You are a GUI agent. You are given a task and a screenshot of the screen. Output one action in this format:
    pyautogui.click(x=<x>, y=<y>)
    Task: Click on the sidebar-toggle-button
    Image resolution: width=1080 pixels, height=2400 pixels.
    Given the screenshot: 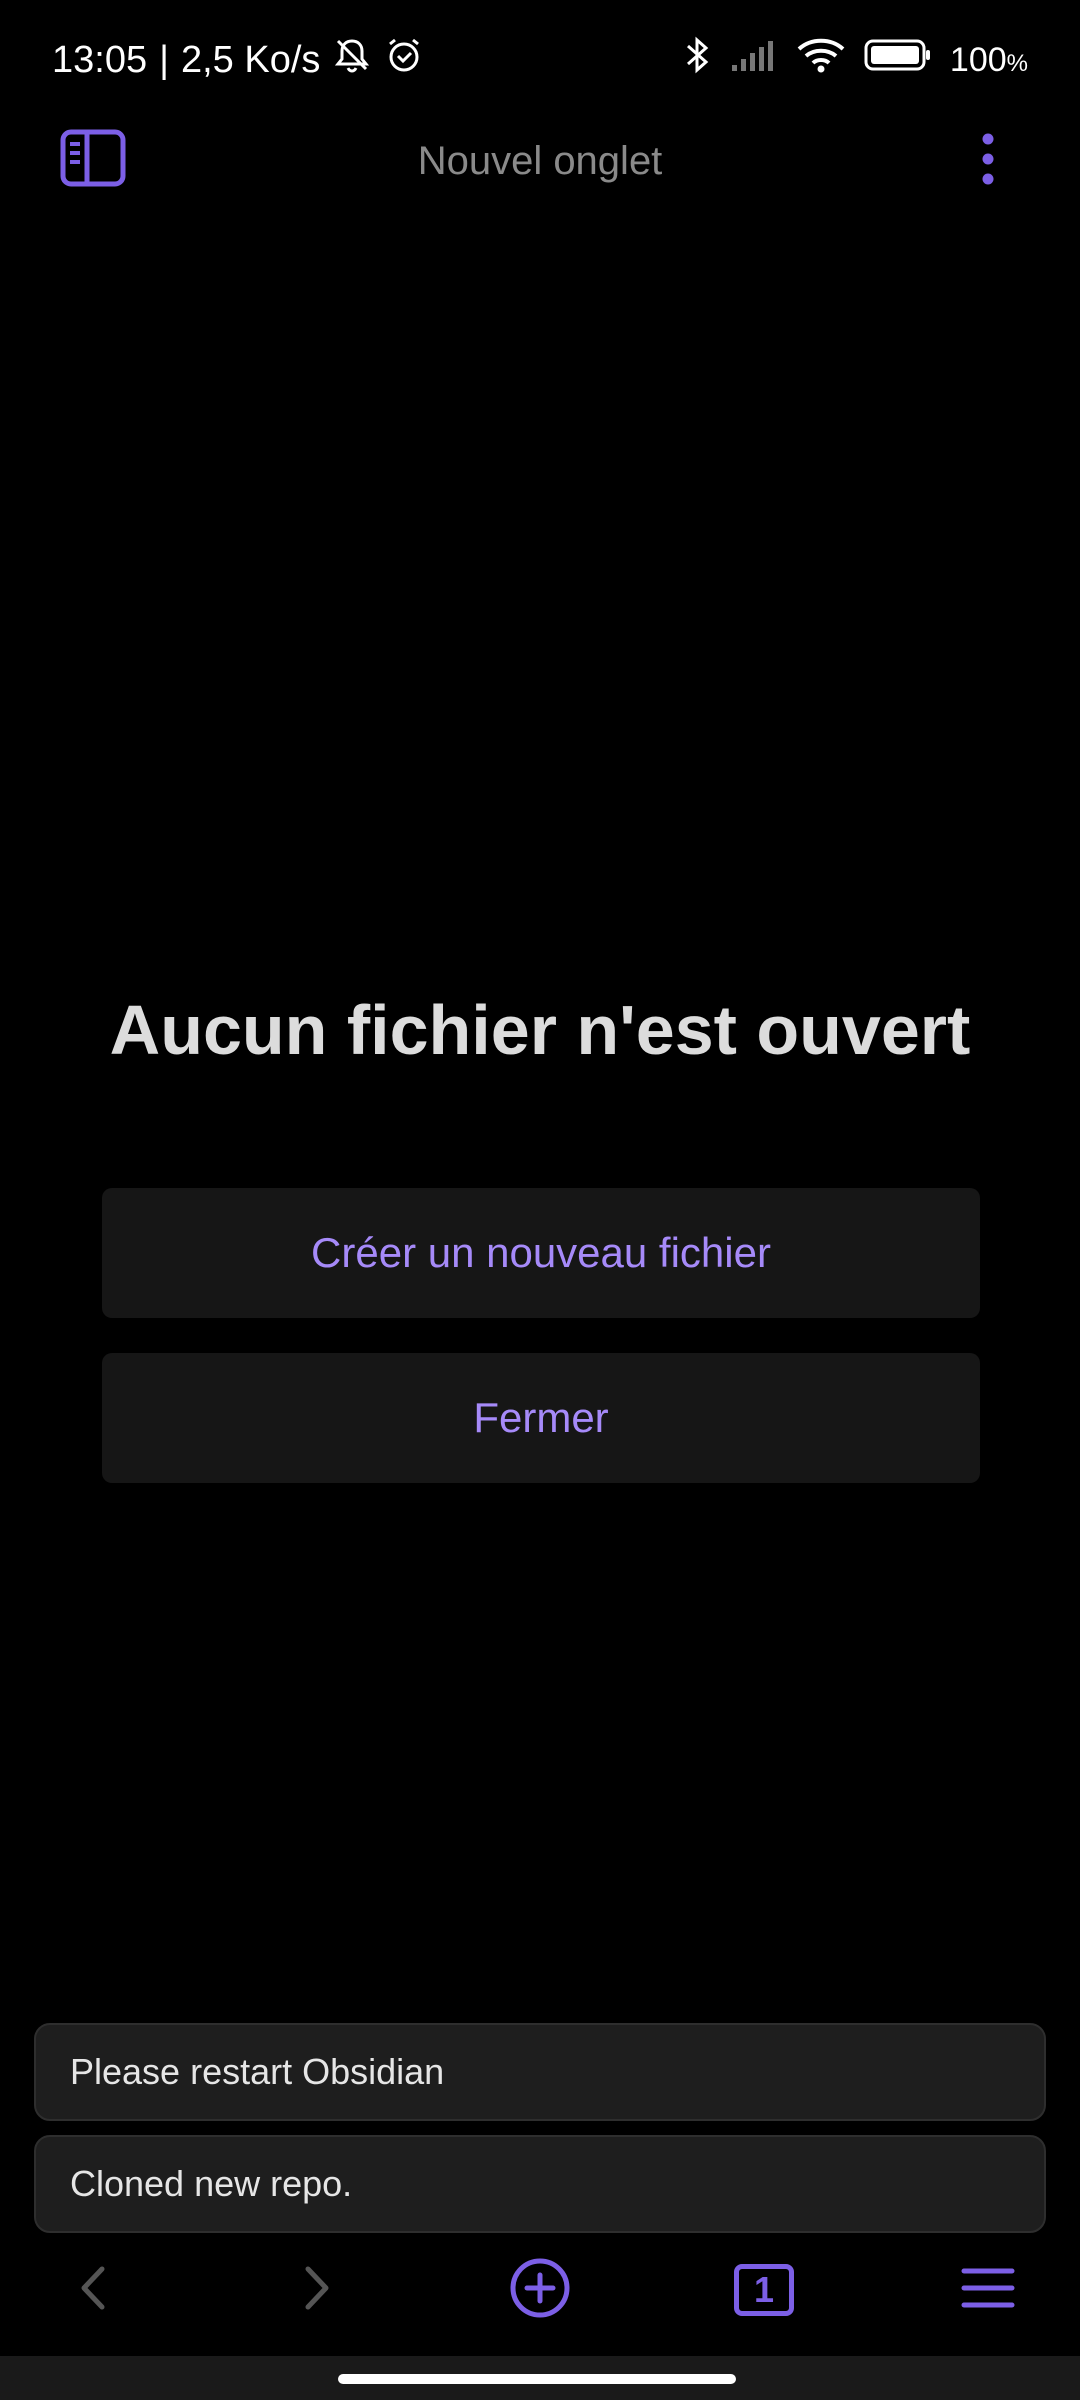 What is the action you would take?
    pyautogui.click(x=93, y=160)
    